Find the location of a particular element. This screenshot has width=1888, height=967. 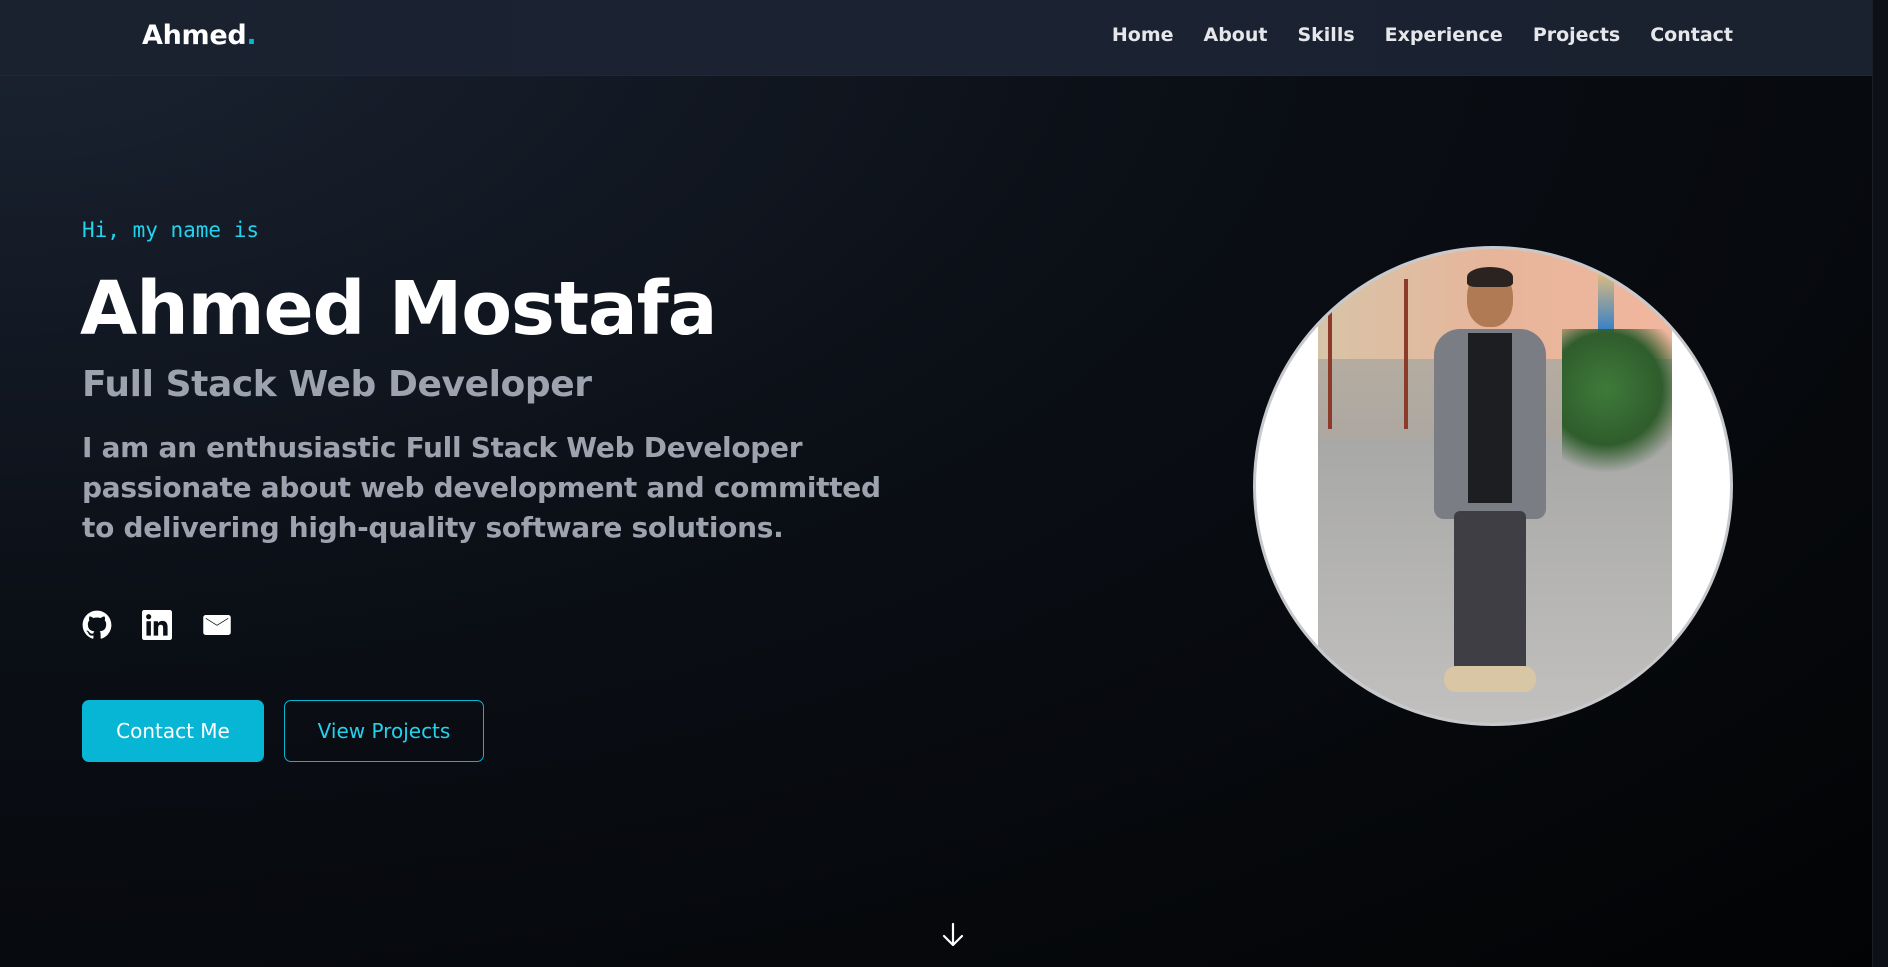

profile-photo-image is located at coordinates (1495, 486).